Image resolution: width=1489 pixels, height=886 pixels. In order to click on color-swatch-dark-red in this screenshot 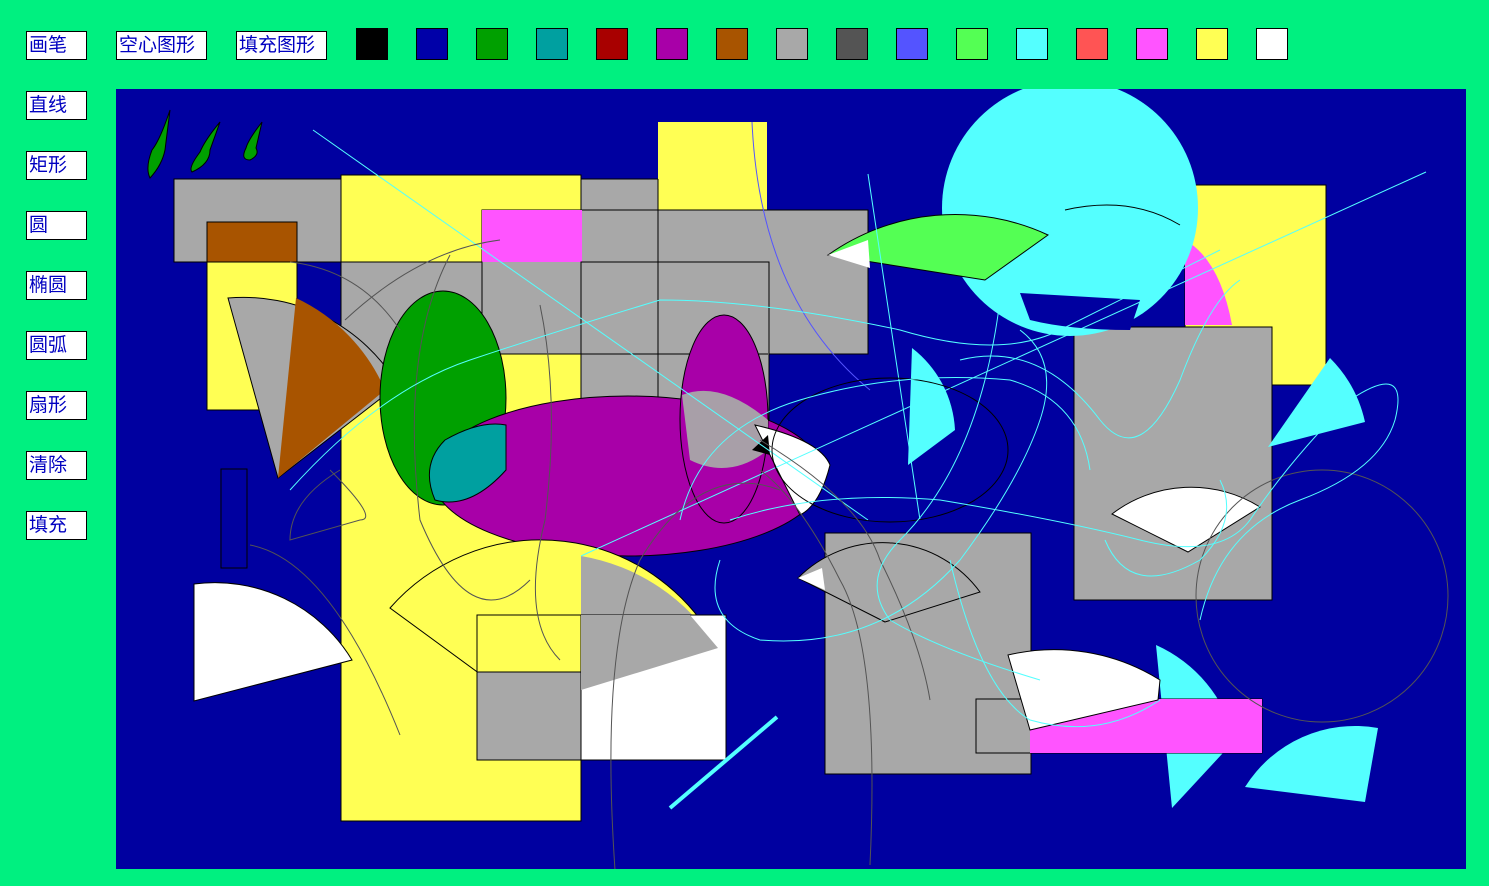, I will do `click(612, 44)`.